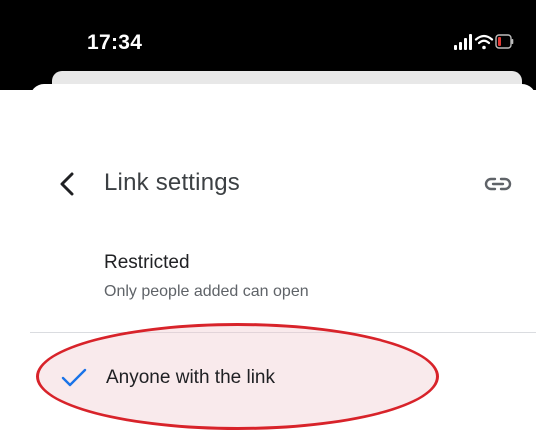 This screenshot has height=444, width=536. I want to click on option-anyone-label: Anyone with the link, so click(190, 377).